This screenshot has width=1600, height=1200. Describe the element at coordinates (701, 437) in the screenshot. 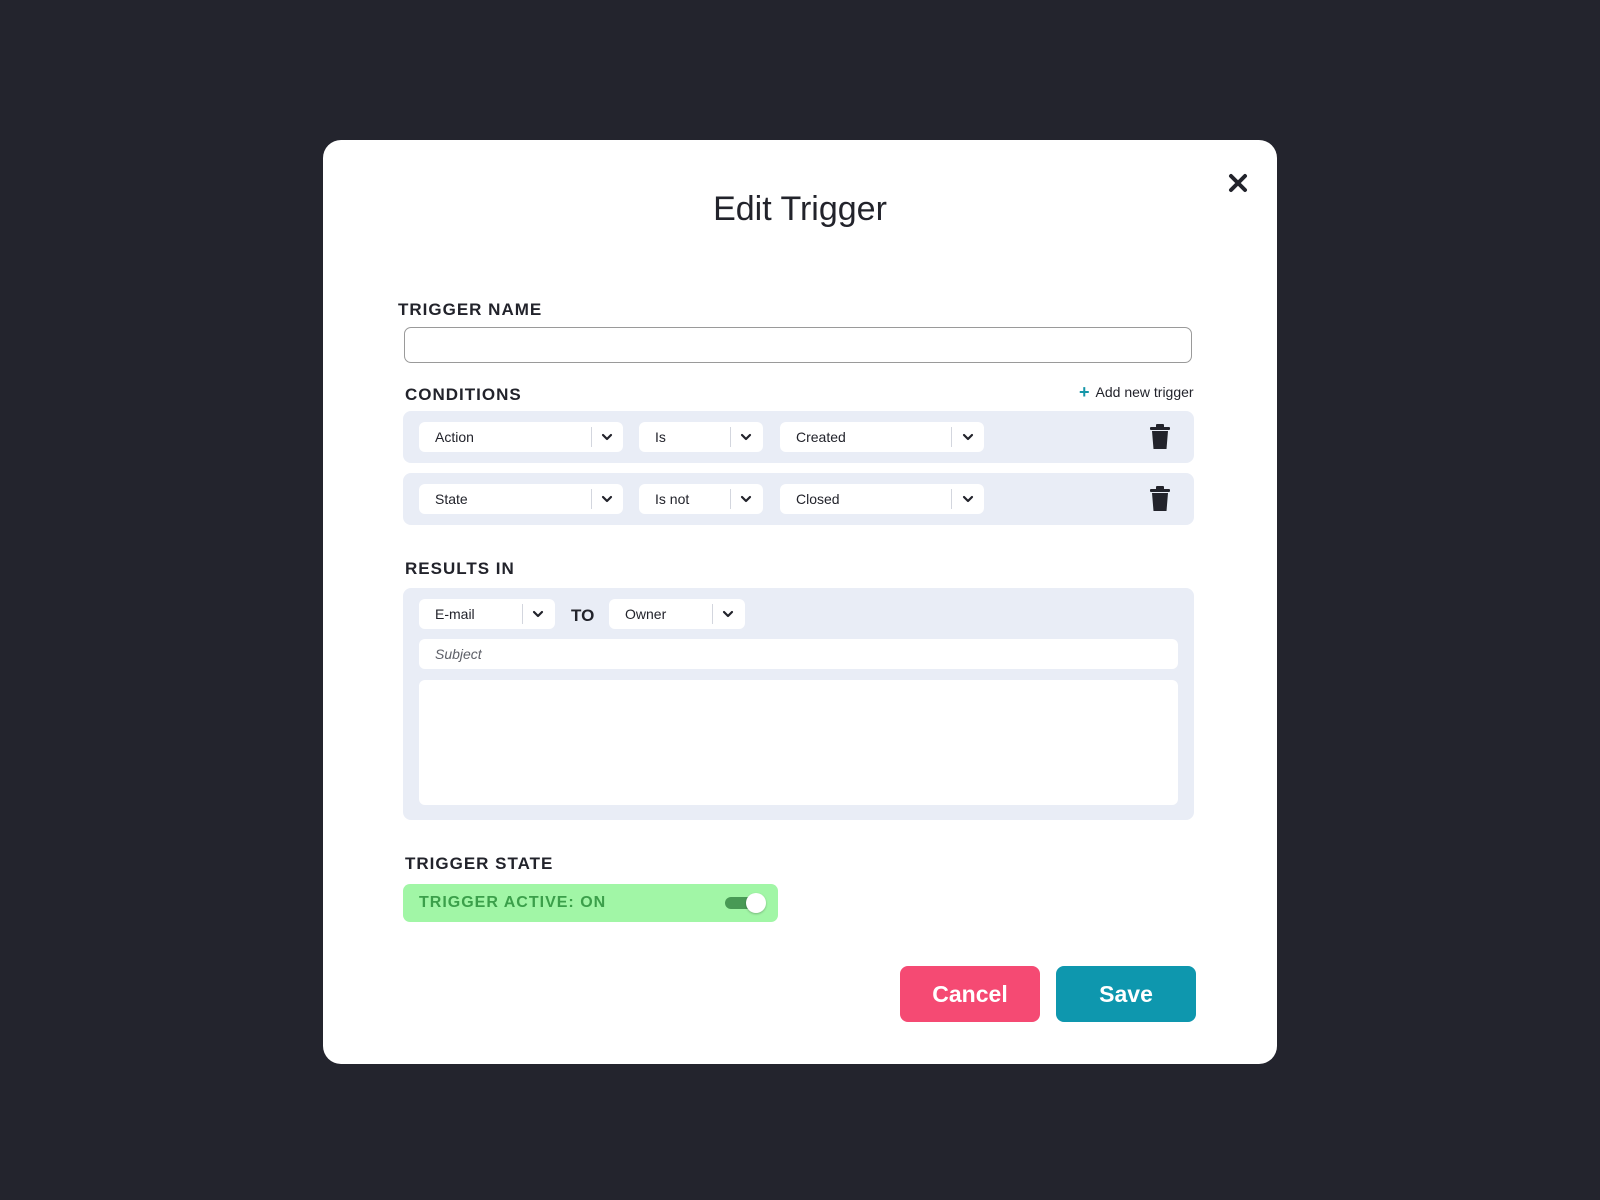

I see `condition-operator-select: Is` at that location.